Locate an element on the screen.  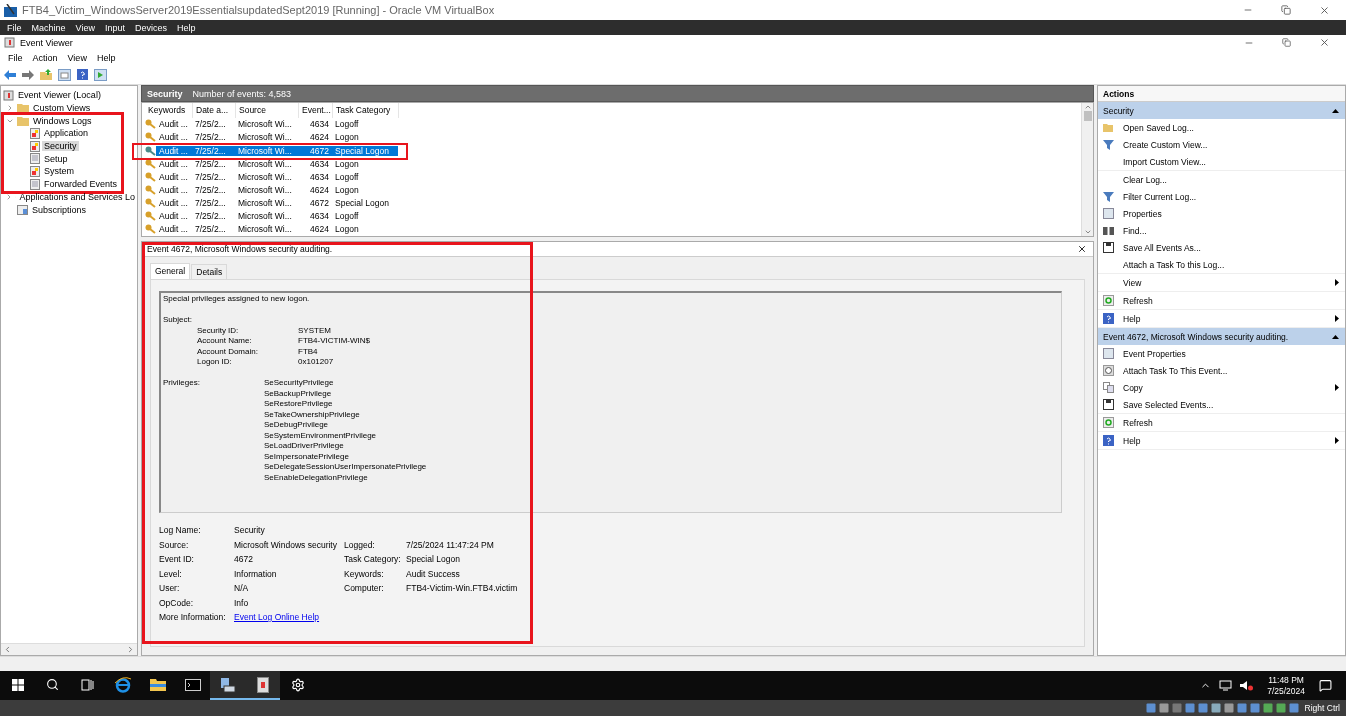
scroll-thumb is located at coordinates (1087, 116).